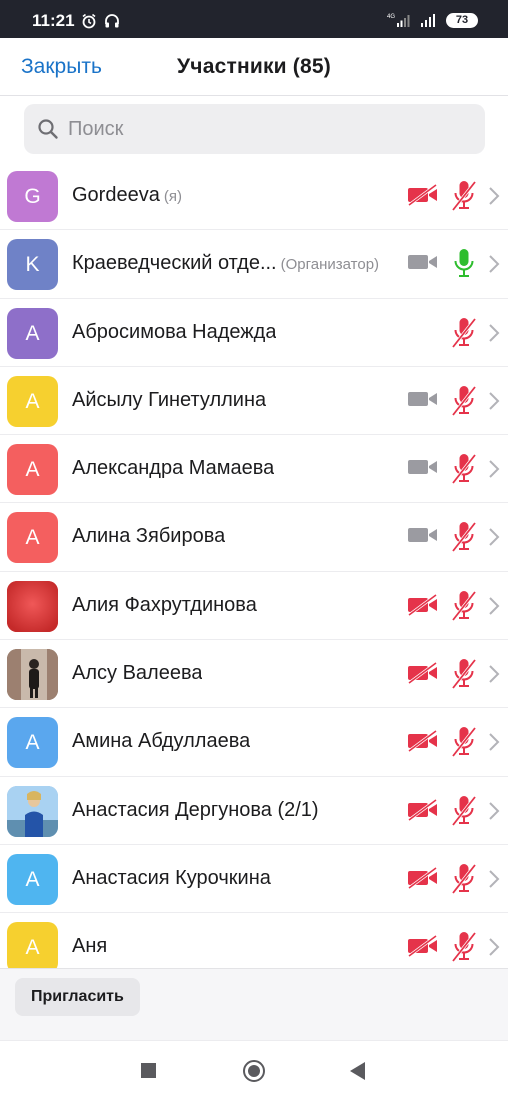 The width and height of the screenshot is (508, 1100). I want to click on participant-name-wrap: Анастасия Дергунова (2/1), so click(195, 810).